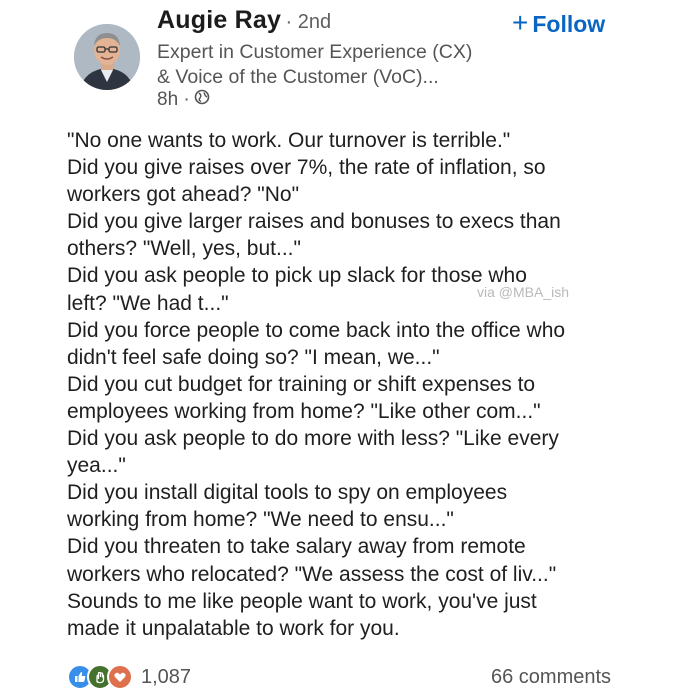  What do you see at coordinates (233, 628) in the screenshot?
I see `post-line: made it unpalatable to work for you.` at bounding box center [233, 628].